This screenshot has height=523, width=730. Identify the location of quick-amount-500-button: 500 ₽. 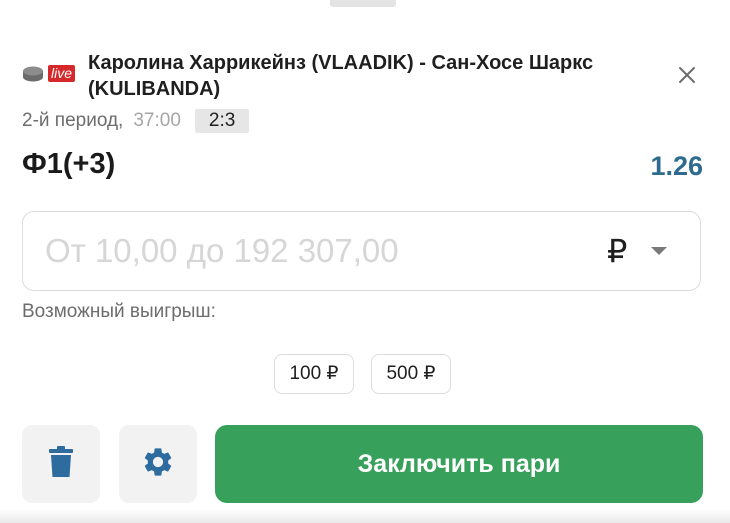
(411, 374).